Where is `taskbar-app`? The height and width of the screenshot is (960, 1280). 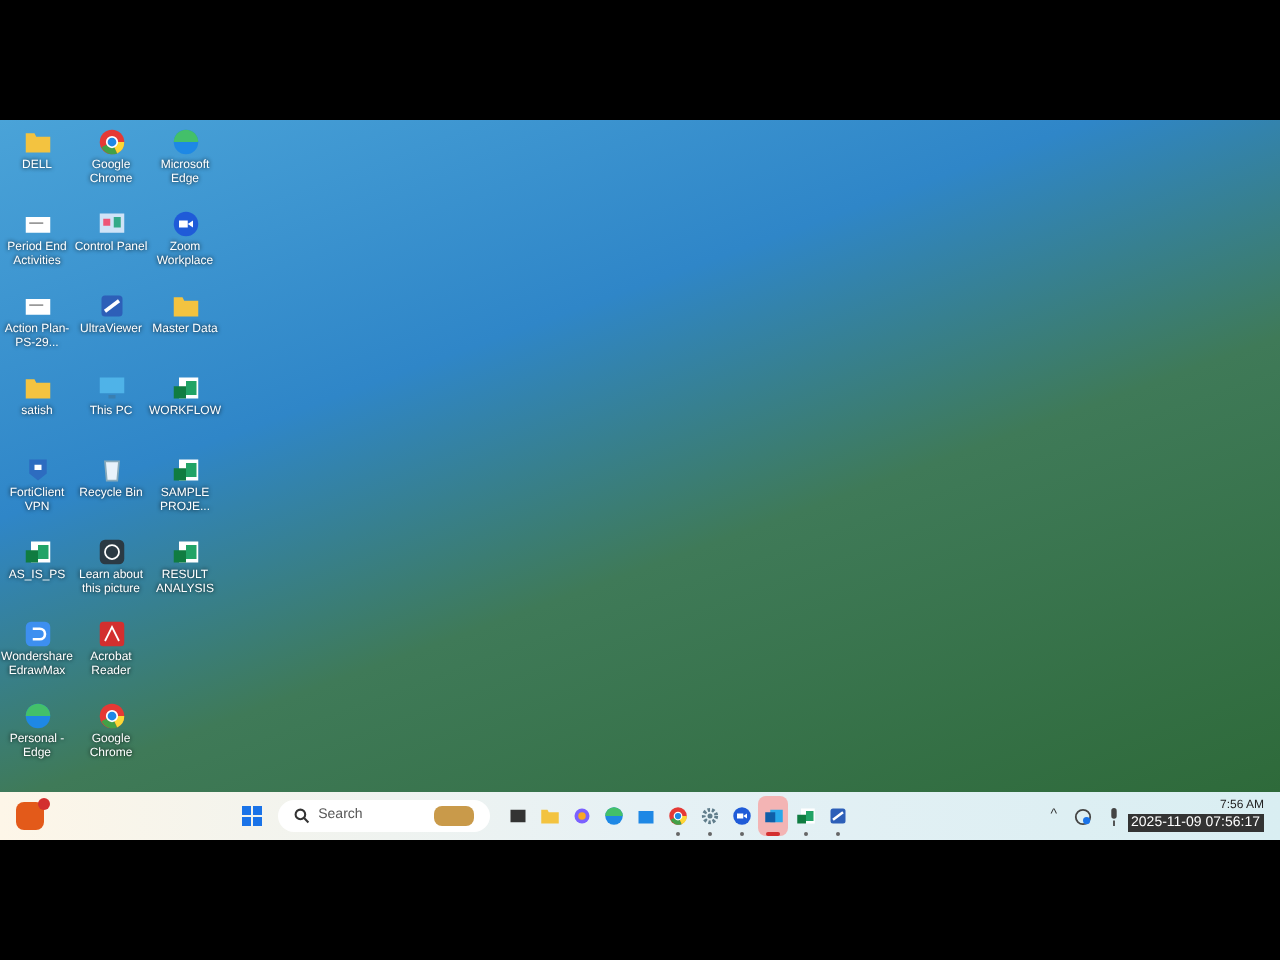 taskbar-app is located at coordinates (773, 816).